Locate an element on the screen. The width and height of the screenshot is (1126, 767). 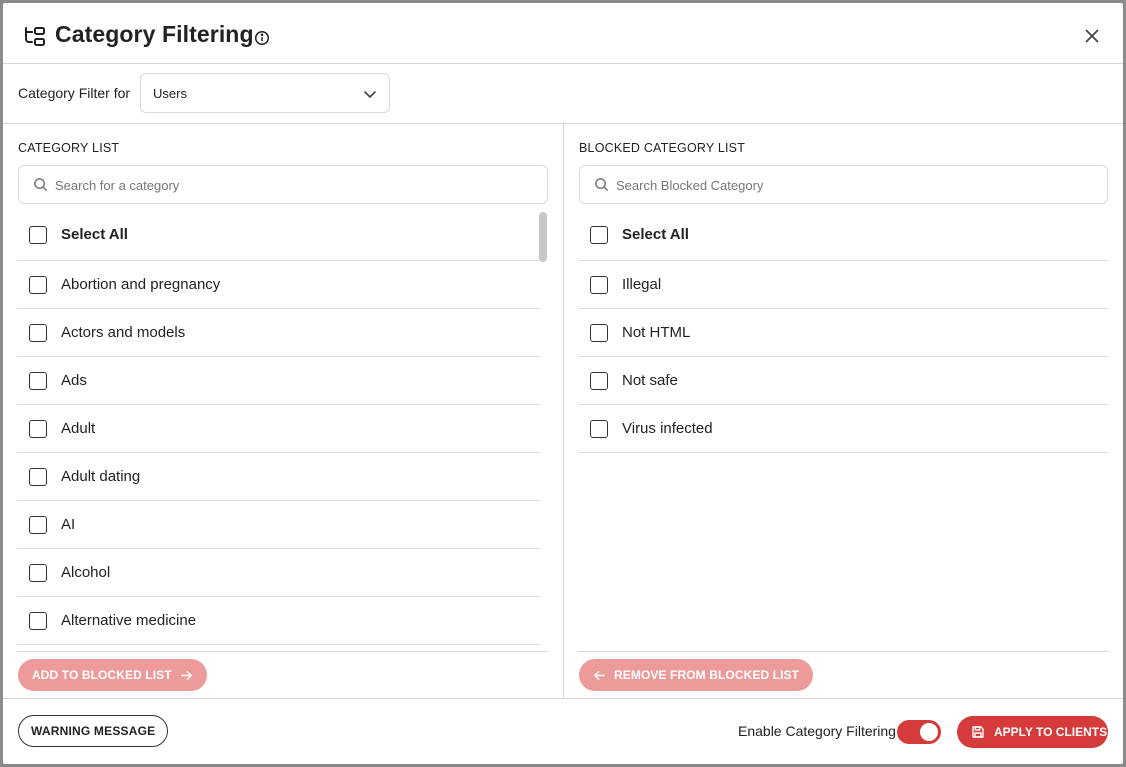
add-to-blocked-button: ADD TO BLOCKED LIST is located at coordinates (112, 675).